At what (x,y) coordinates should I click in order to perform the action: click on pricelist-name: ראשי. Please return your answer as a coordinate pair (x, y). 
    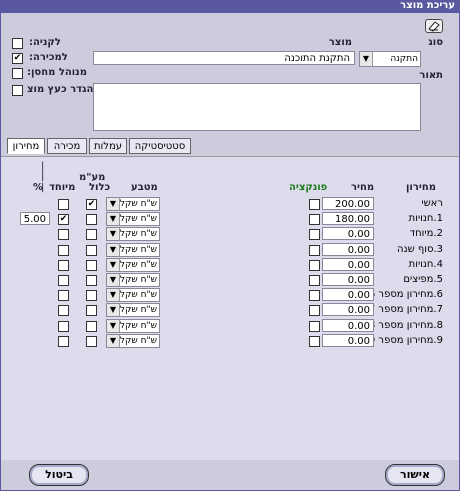
    Looking at the image, I should click on (432, 203).